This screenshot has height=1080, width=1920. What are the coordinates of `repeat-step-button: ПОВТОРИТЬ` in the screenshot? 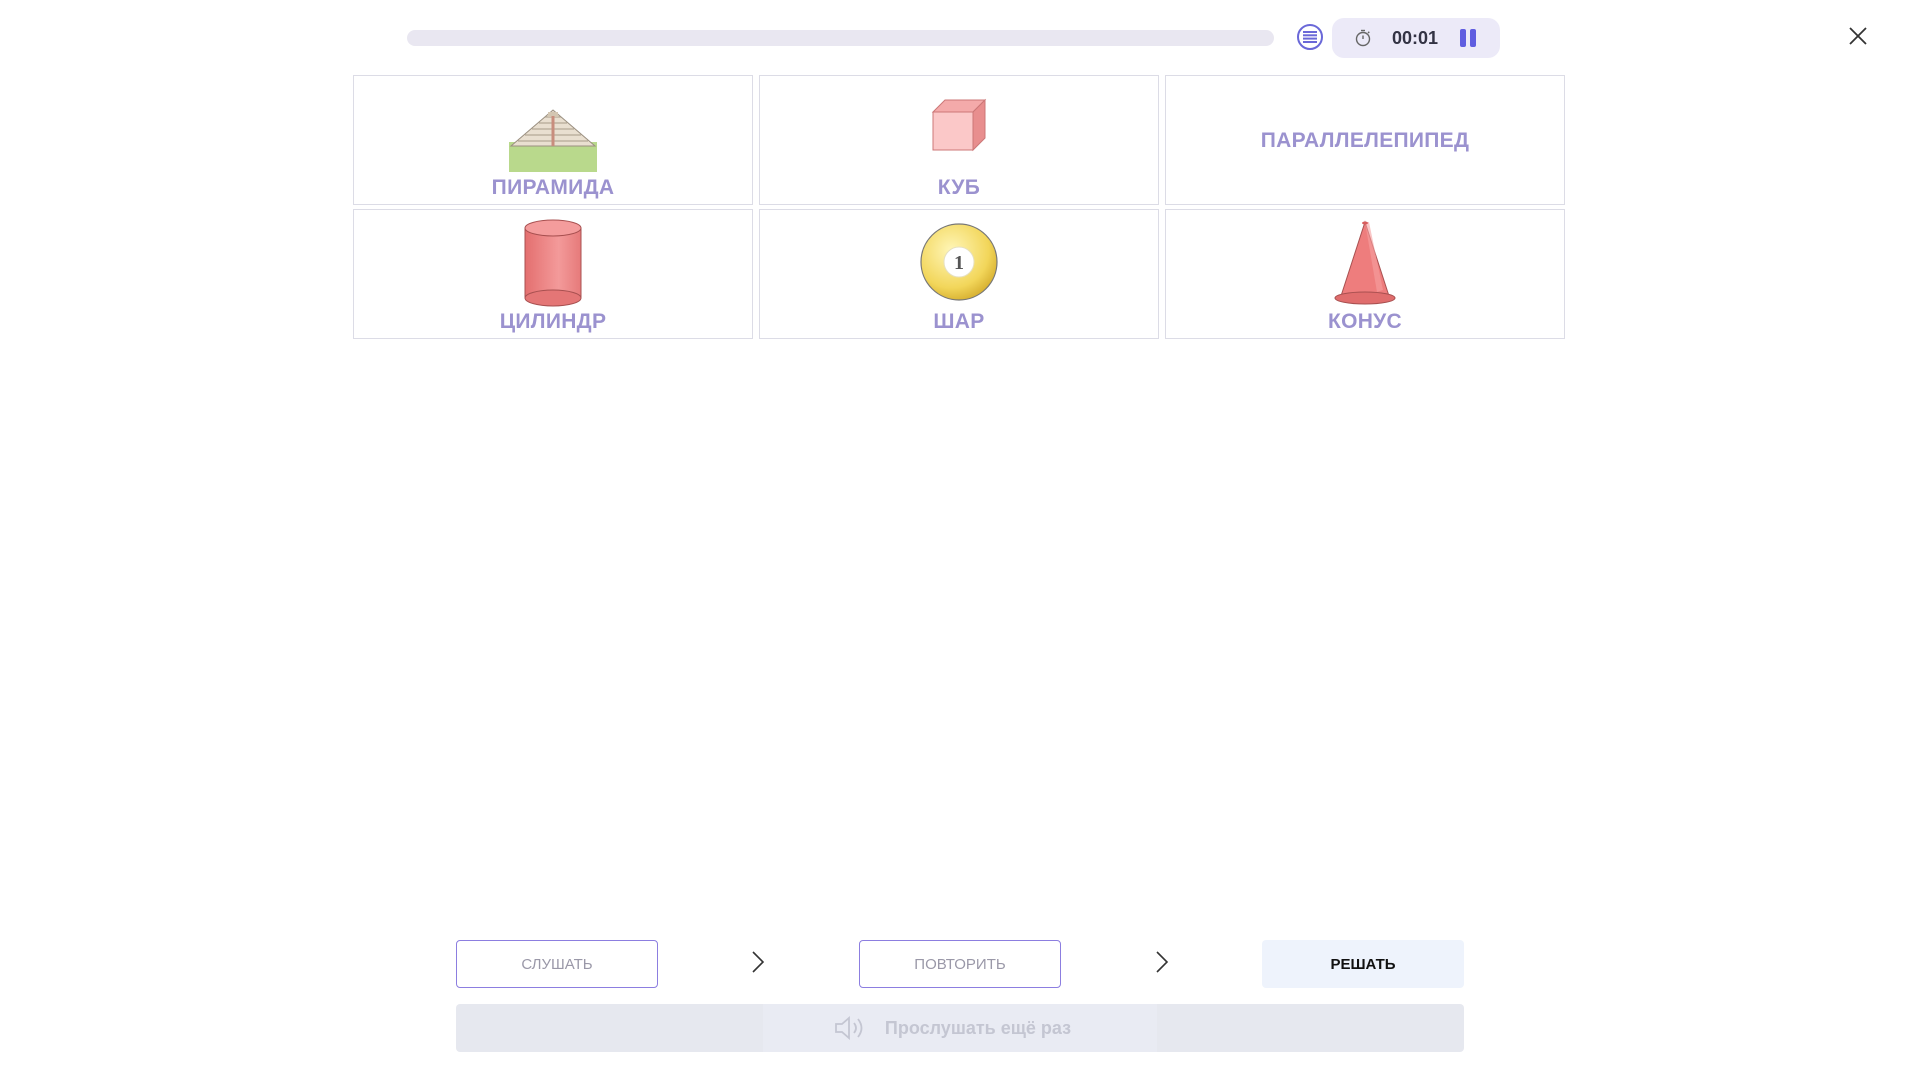 It's located at (960, 964).